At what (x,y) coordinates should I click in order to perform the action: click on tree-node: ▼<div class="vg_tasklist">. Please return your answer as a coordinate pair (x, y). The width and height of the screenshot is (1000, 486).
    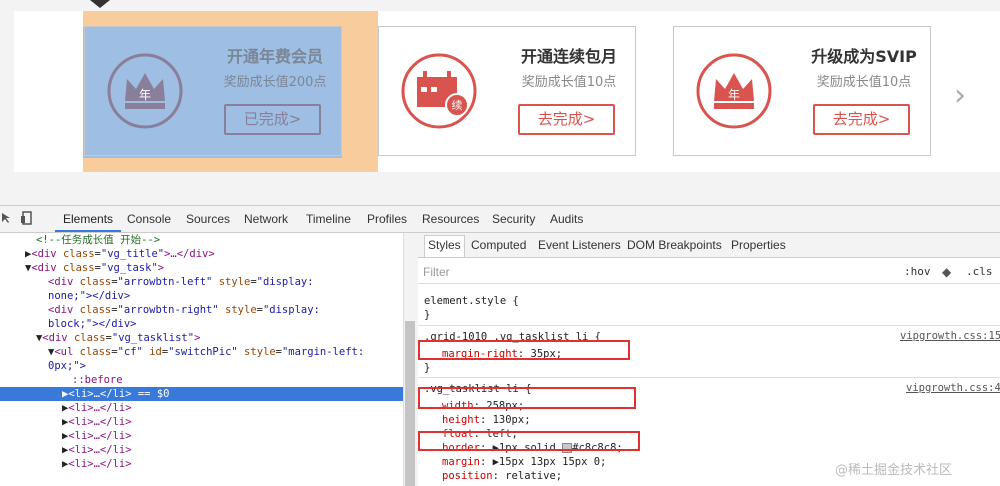
    Looking at the image, I should click on (201, 338).